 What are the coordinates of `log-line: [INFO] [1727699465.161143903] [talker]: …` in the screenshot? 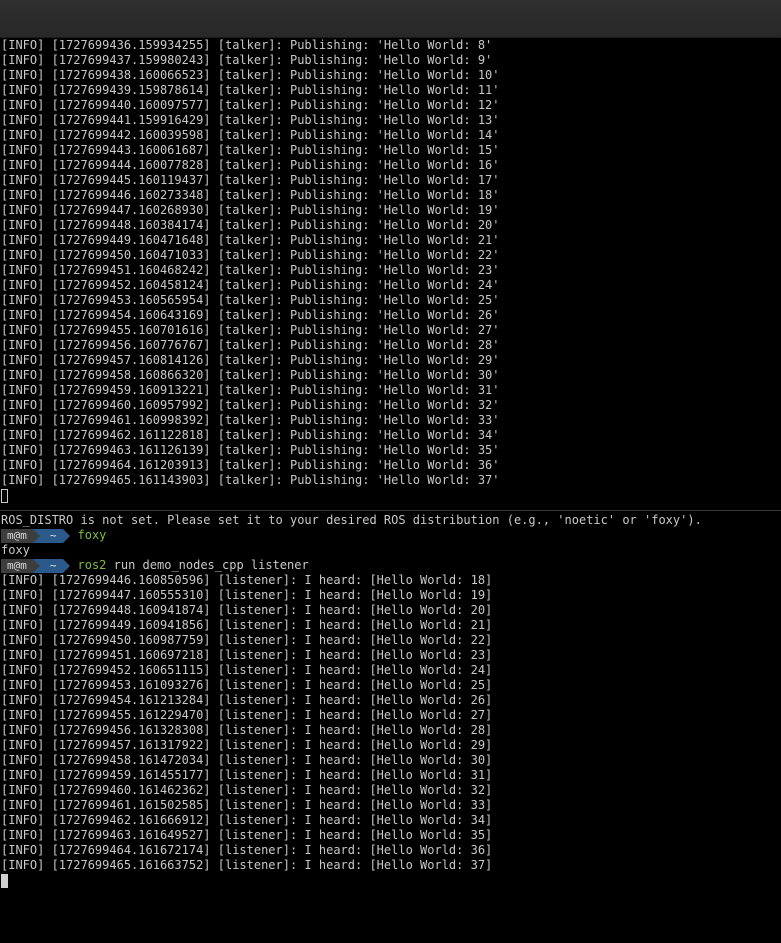 It's located at (250, 480).